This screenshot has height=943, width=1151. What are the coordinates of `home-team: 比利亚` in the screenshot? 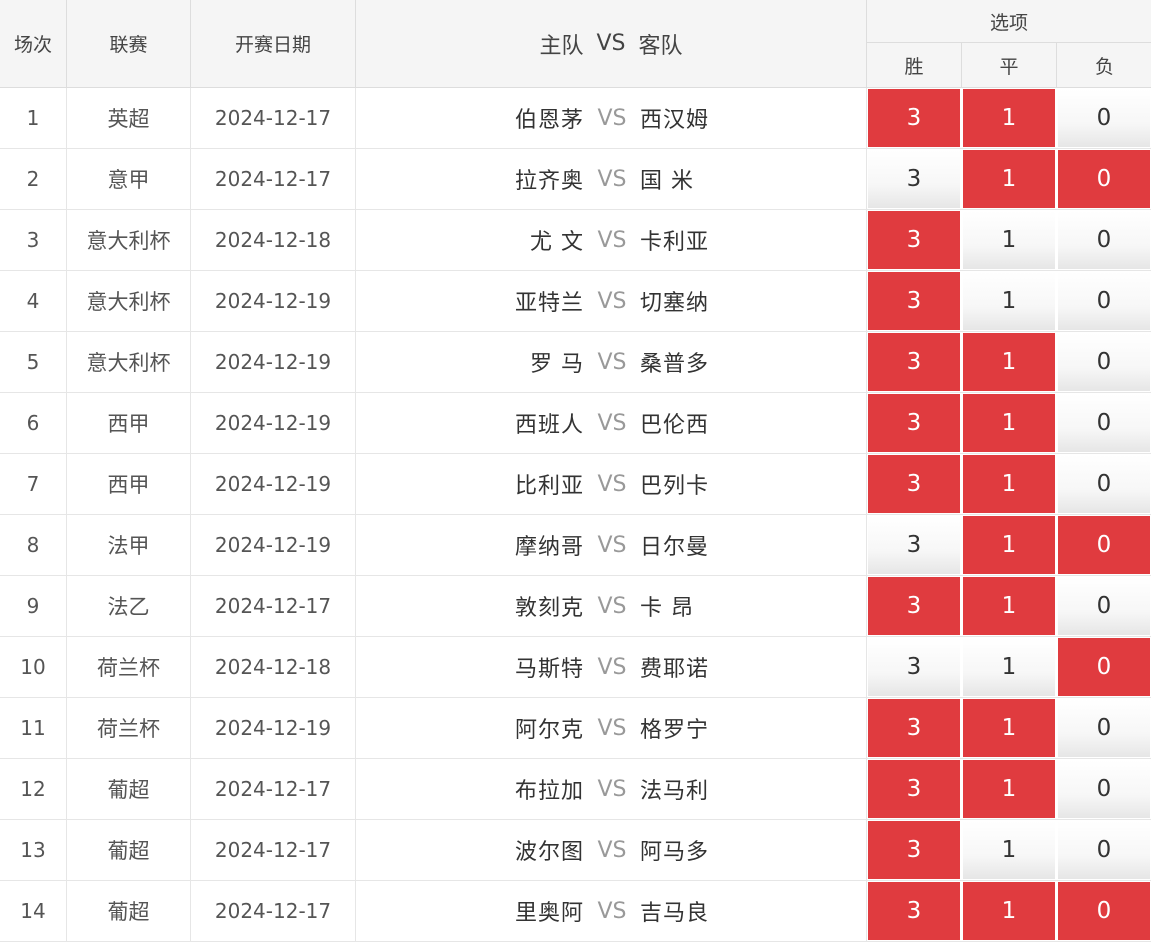 It's located at (549, 486).